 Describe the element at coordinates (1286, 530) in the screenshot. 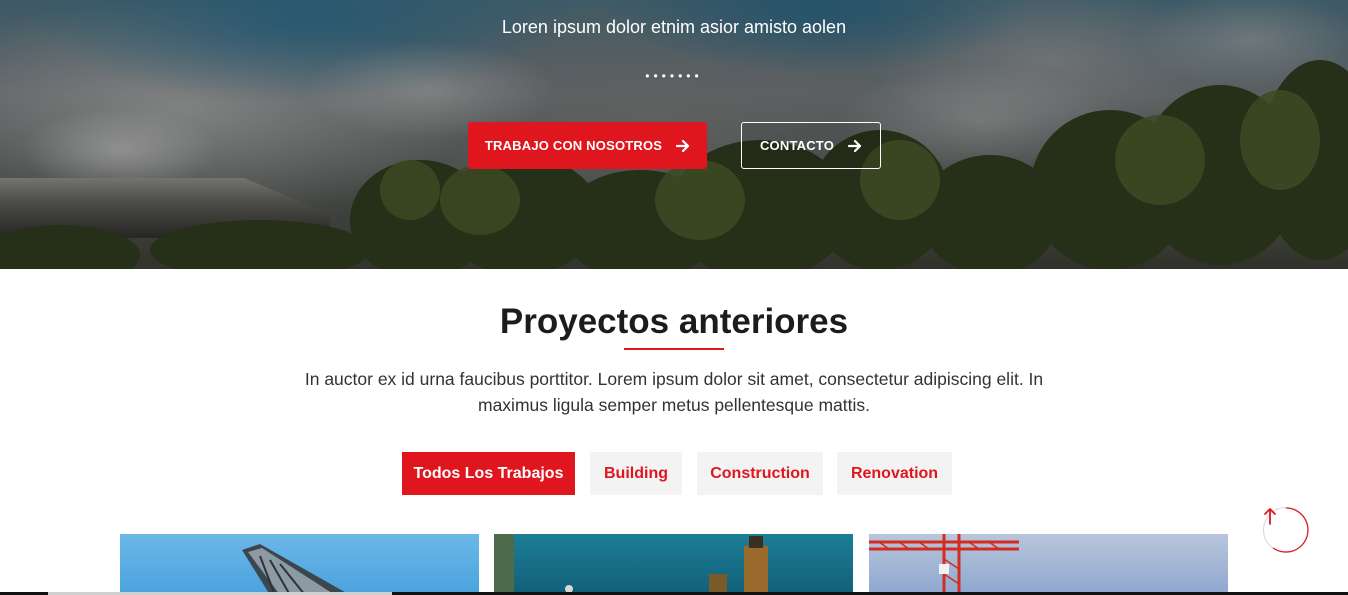

I see `scroll-to-top-button` at that location.